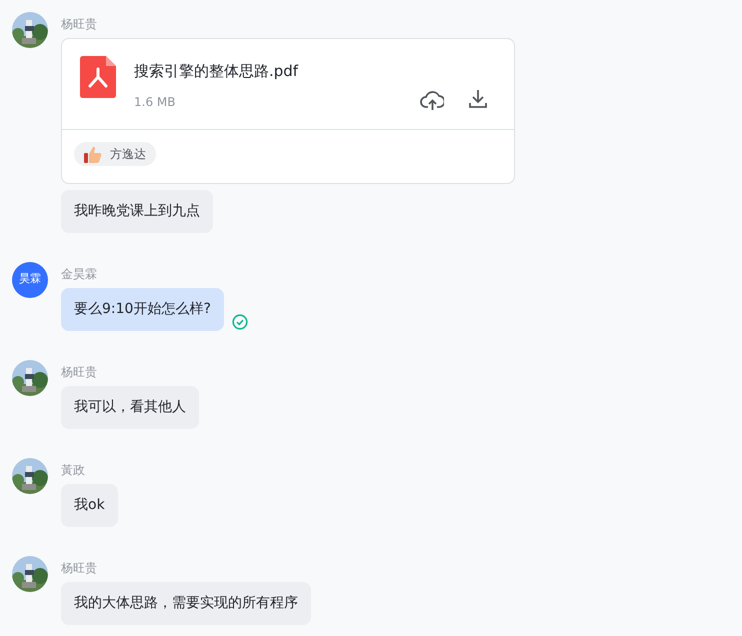 This screenshot has width=742, height=636. I want to click on download-icon, so click(478, 99).